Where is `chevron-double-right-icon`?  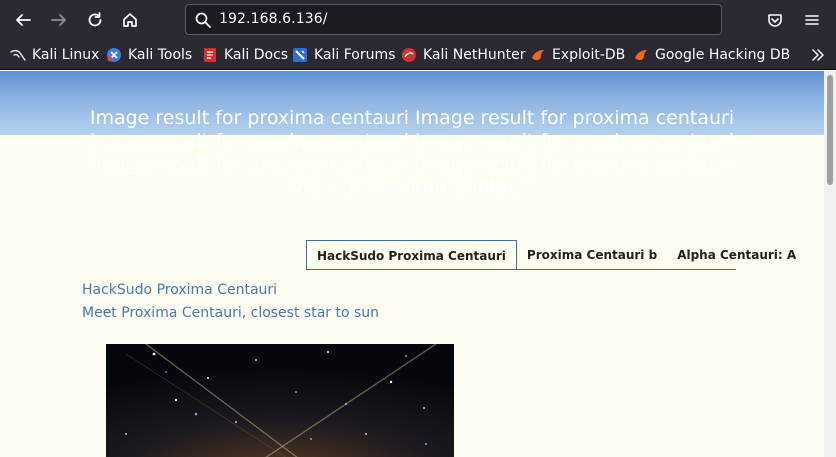 chevron-double-right-icon is located at coordinates (818, 55).